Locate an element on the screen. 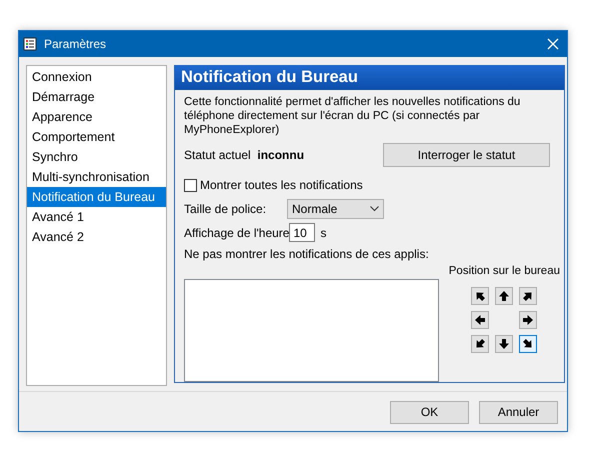  sidebar-item: Notification du Bureau is located at coordinates (96, 197).